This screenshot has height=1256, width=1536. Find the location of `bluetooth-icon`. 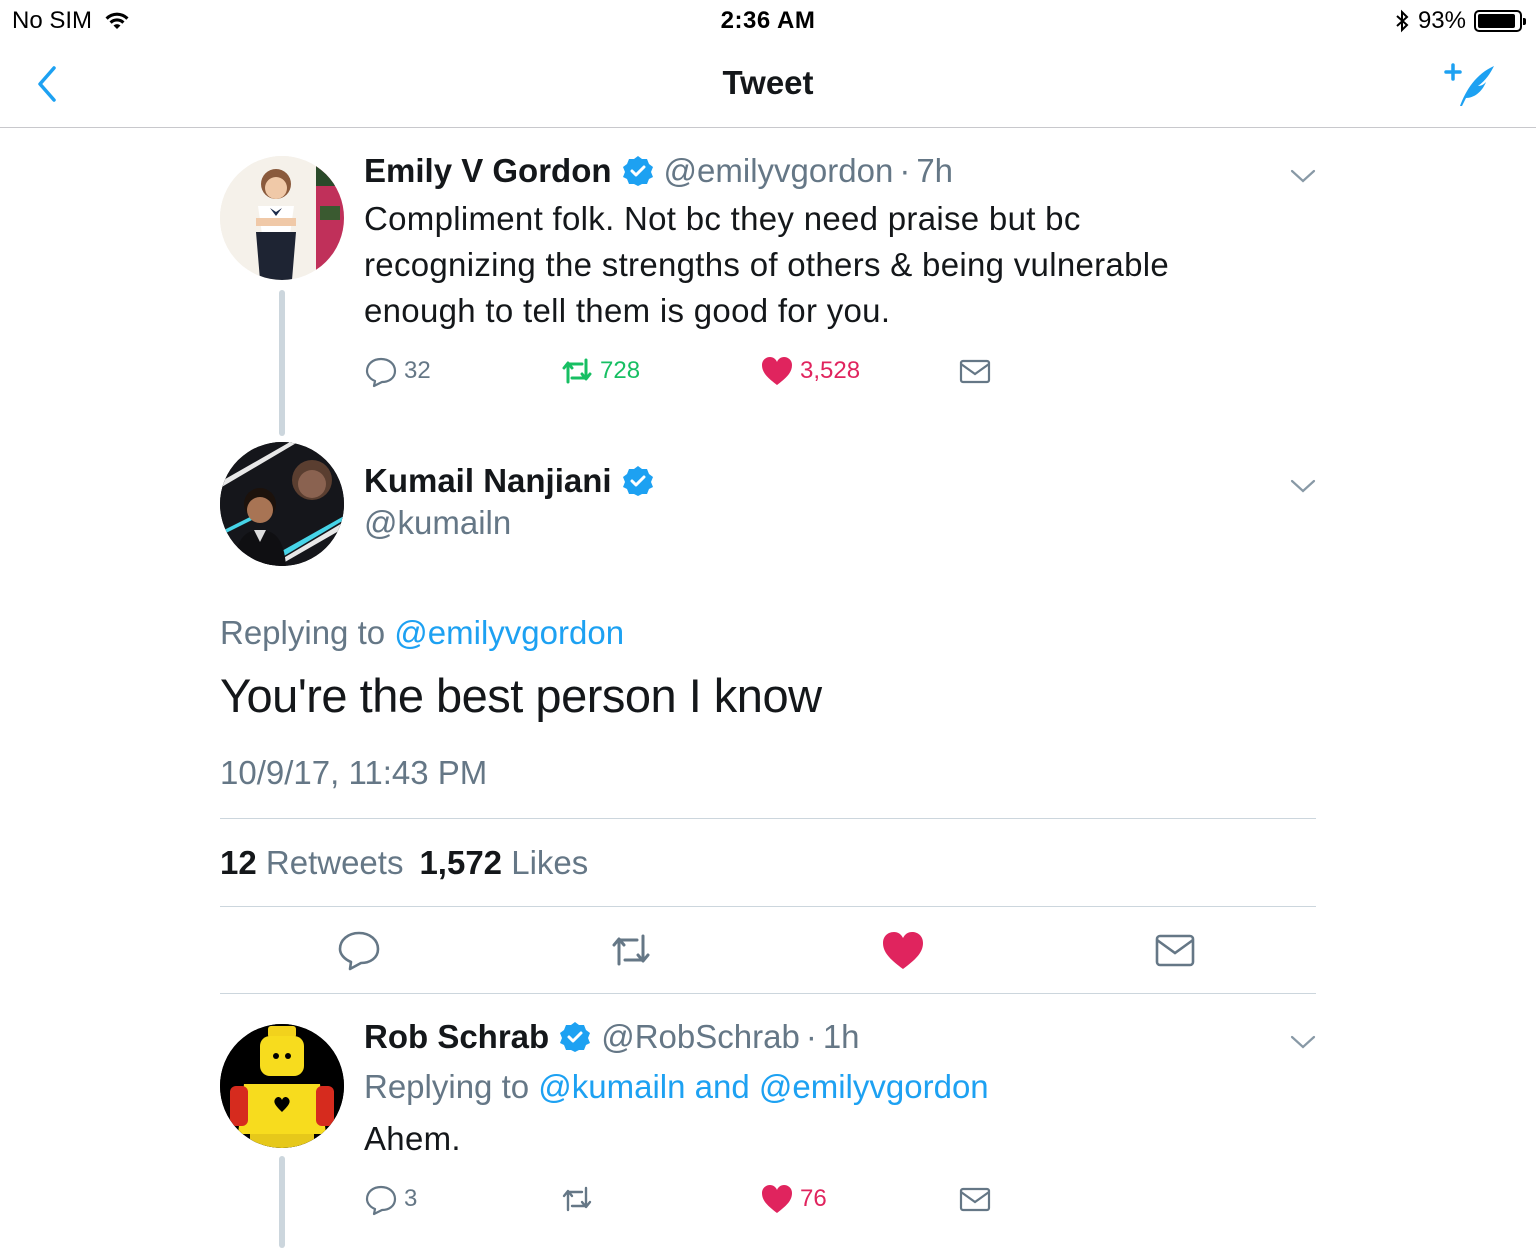

bluetooth-icon is located at coordinates (1402, 21).